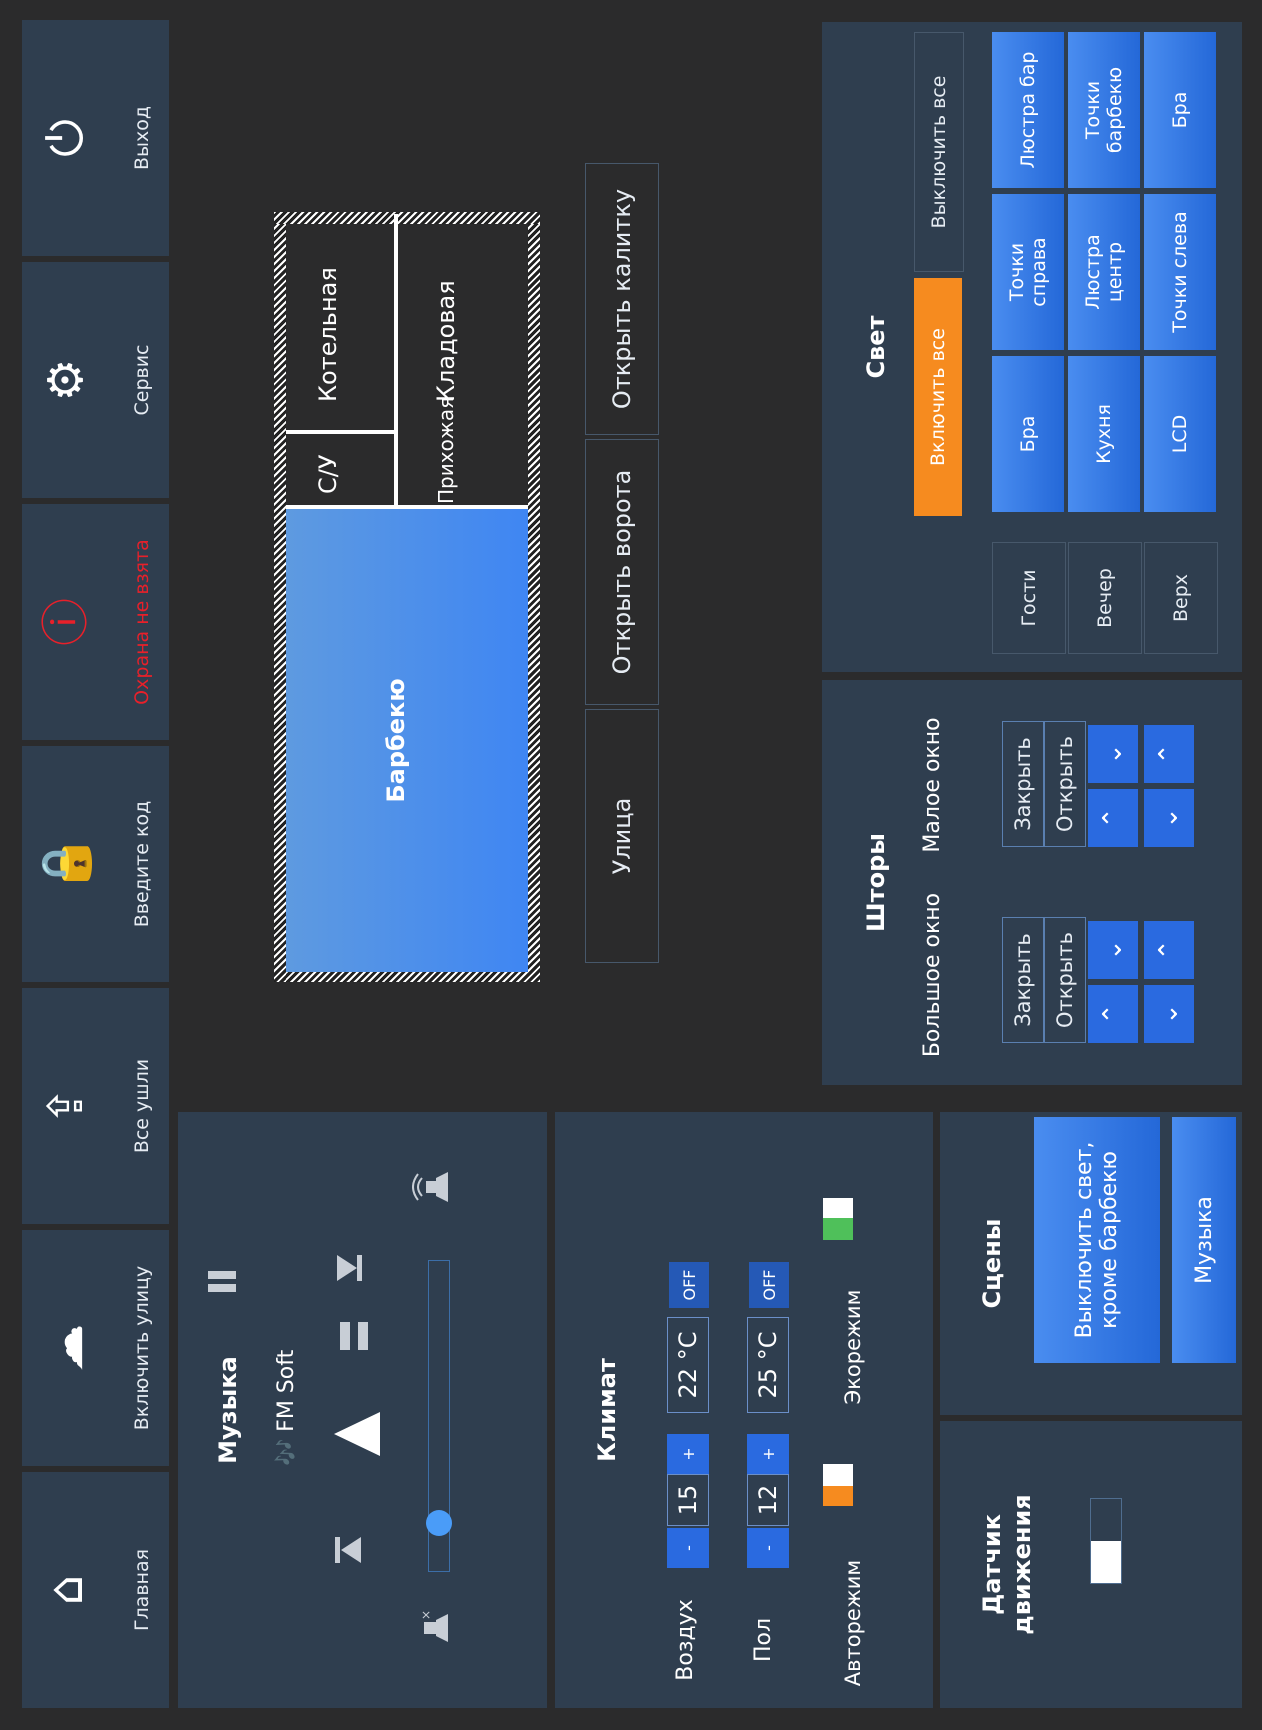  What do you see at coordinates (66, 380) in the screenshot?
I see `gear-icon: ⚙` at bounding box center [66, 380].